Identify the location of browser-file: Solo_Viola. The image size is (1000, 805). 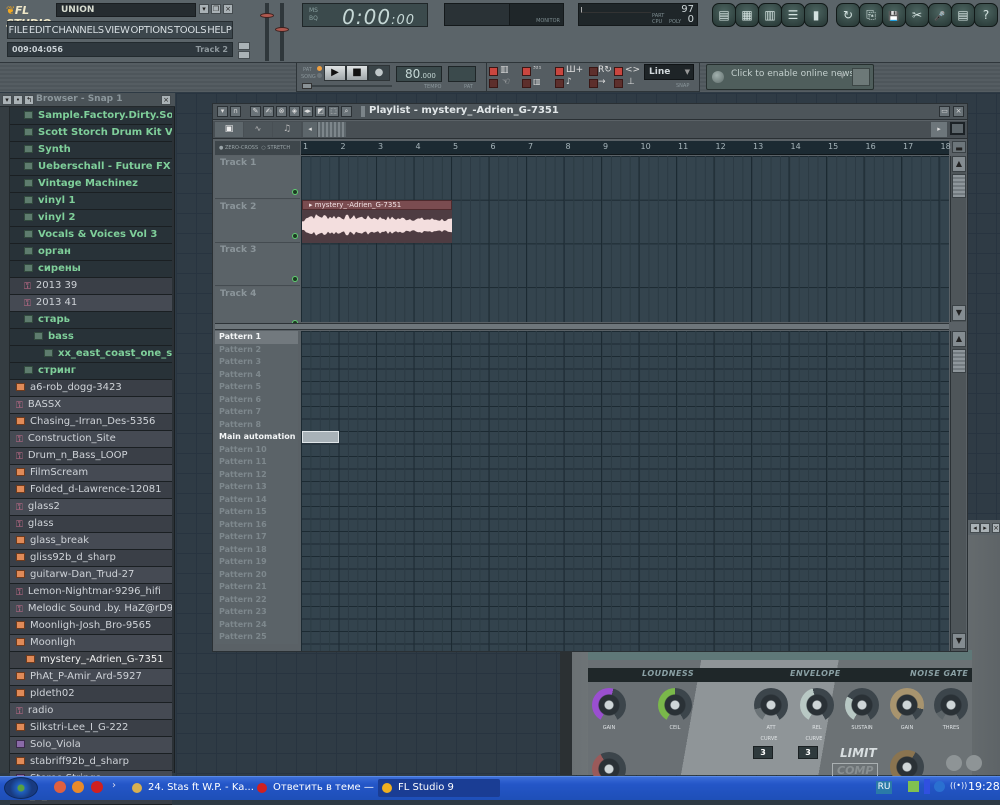
(91, 745).